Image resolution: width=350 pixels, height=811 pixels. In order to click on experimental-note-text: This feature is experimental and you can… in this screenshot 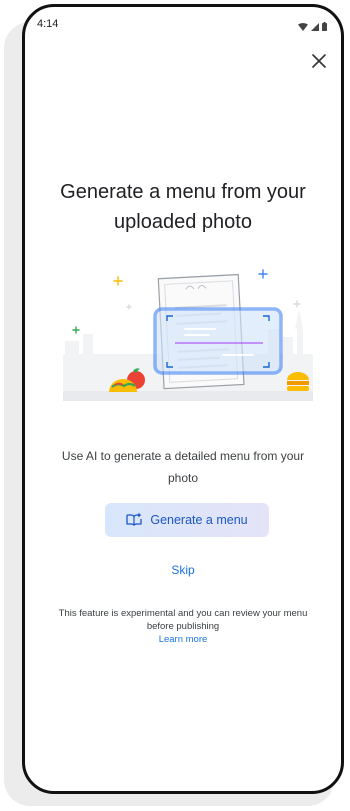, I will do `click(183, 620)`.